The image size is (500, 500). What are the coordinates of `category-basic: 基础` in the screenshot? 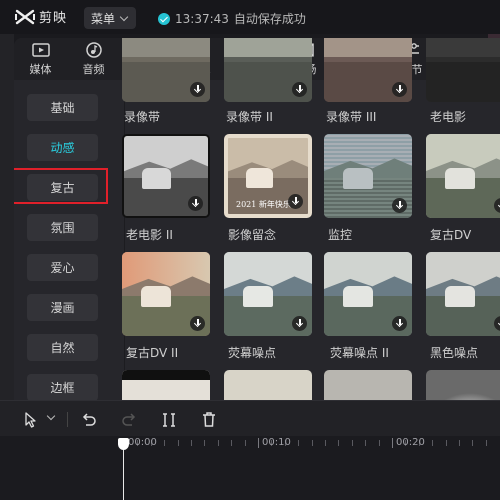 It's located at (62, 107).